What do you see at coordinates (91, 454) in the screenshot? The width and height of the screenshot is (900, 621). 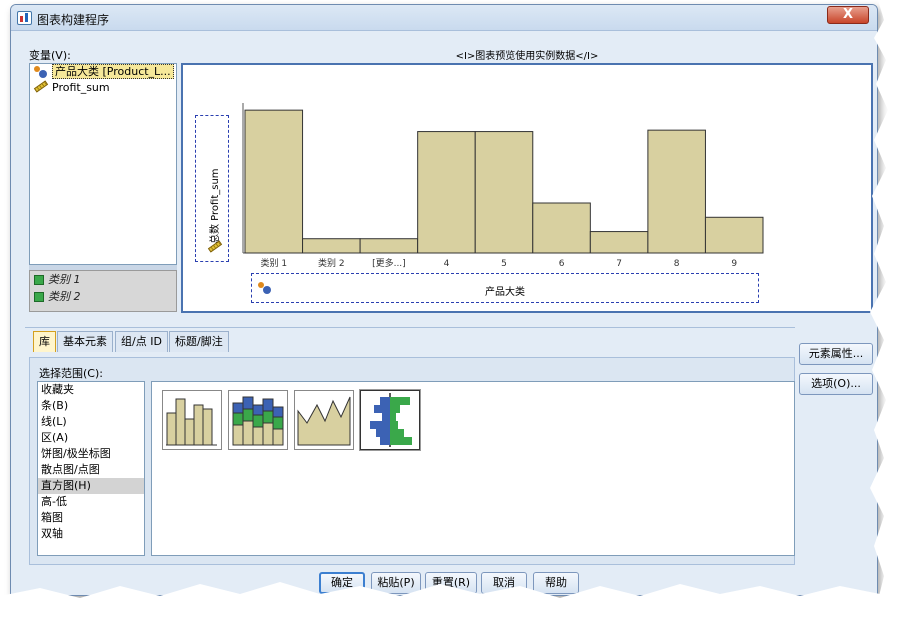 I see `chart-type-item: 饼图/极坐标图` at bounding box center [91, 454].